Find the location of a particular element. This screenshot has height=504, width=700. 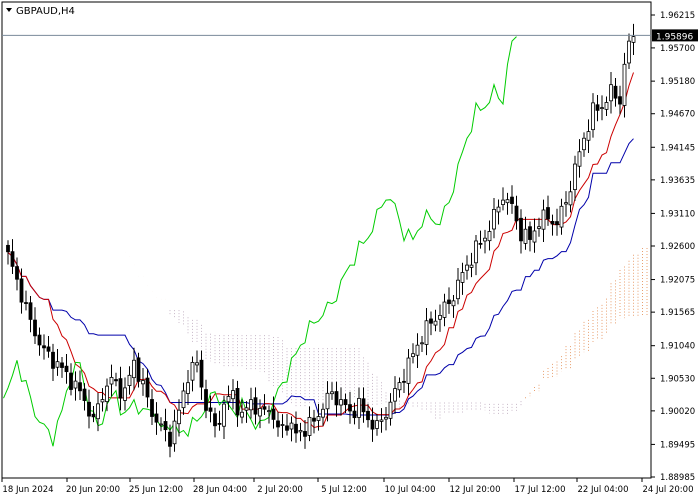

x-tick-label: 5 Jul 12:00 is located at coordinates (344, 490).